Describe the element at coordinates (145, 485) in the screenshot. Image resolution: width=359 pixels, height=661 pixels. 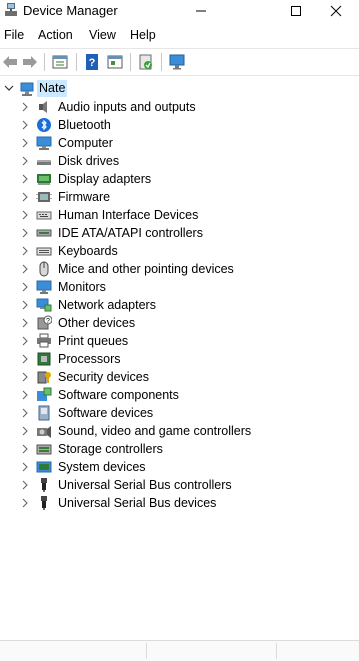
I see `tree-item-label: Universal Serial Bus controllers` at that location.